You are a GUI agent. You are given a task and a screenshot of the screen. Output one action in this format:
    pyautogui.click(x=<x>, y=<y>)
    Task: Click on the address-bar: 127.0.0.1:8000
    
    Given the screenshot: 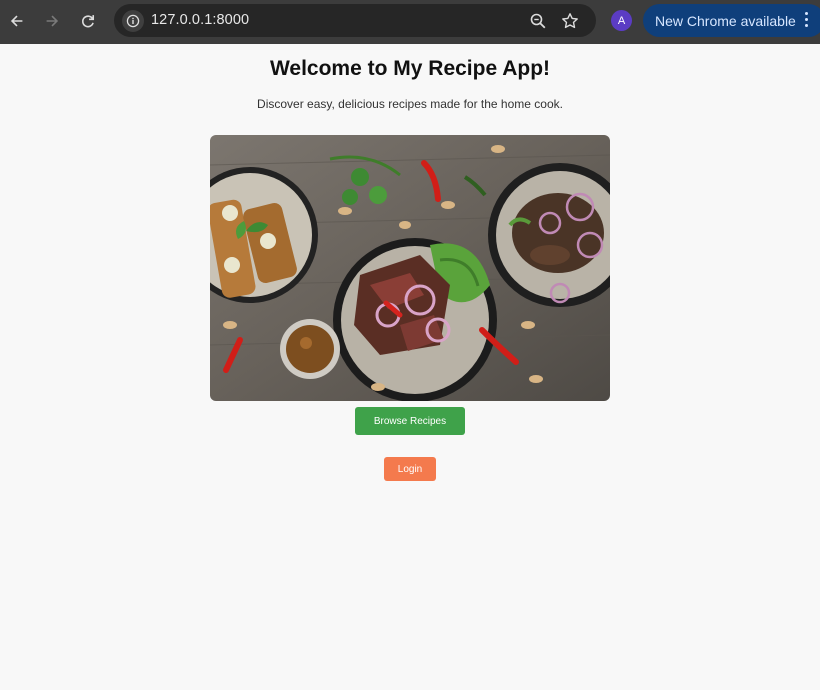 What is the action you would take?
    pyautogui.click(x=355, y=20)
    